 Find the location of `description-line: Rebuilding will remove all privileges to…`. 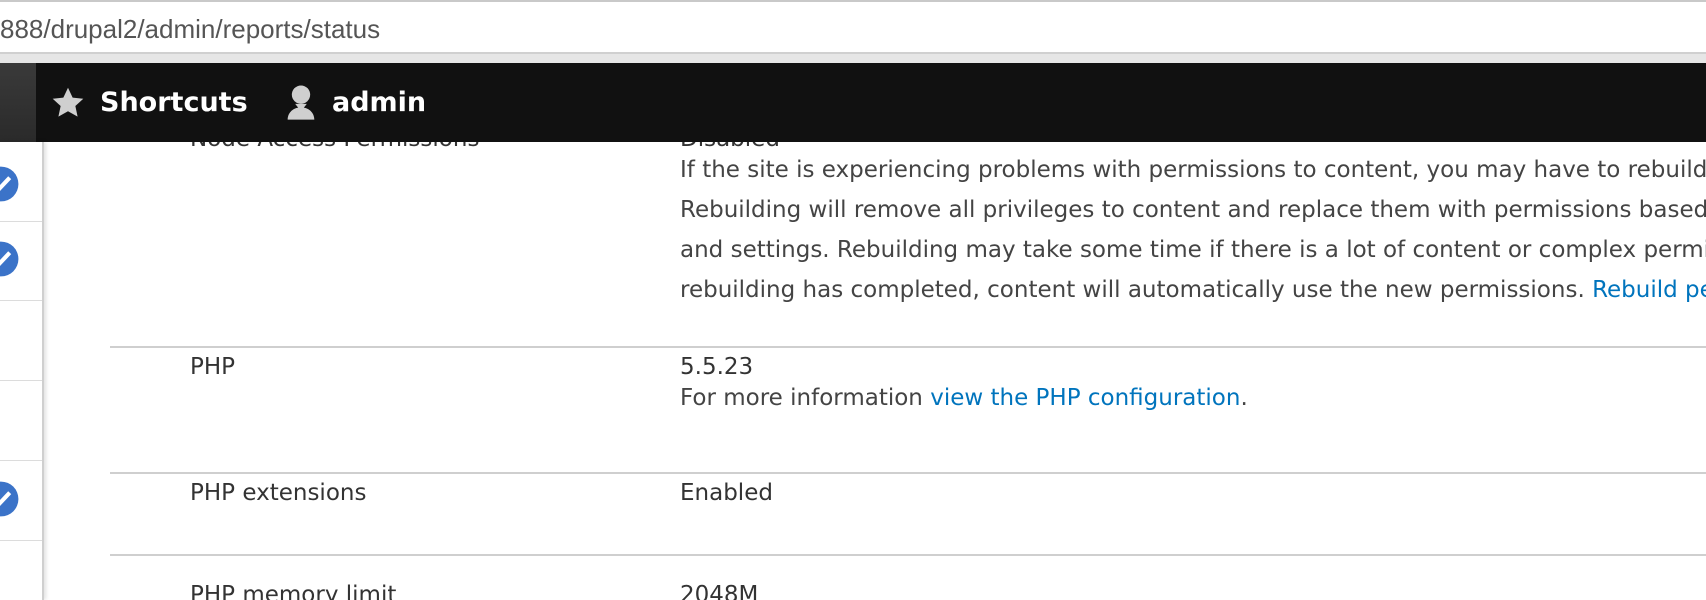

description-line: Rebuilding will remove all privileges to… is located at coordinates (1193, 210).